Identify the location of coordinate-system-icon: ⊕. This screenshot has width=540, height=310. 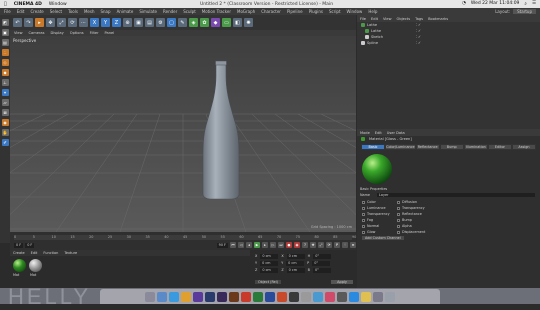
(127, 22).